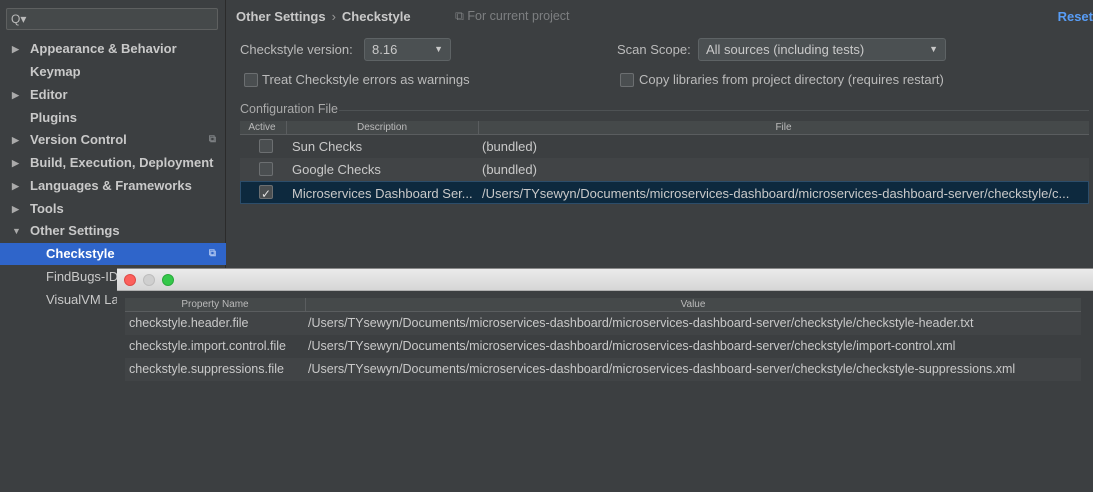 The height and width of the screenshot is (492, 1093). Describe the element at coordinates (215, 304) in the screenshot. I see `column-header-property-name: Property Name` at that location.